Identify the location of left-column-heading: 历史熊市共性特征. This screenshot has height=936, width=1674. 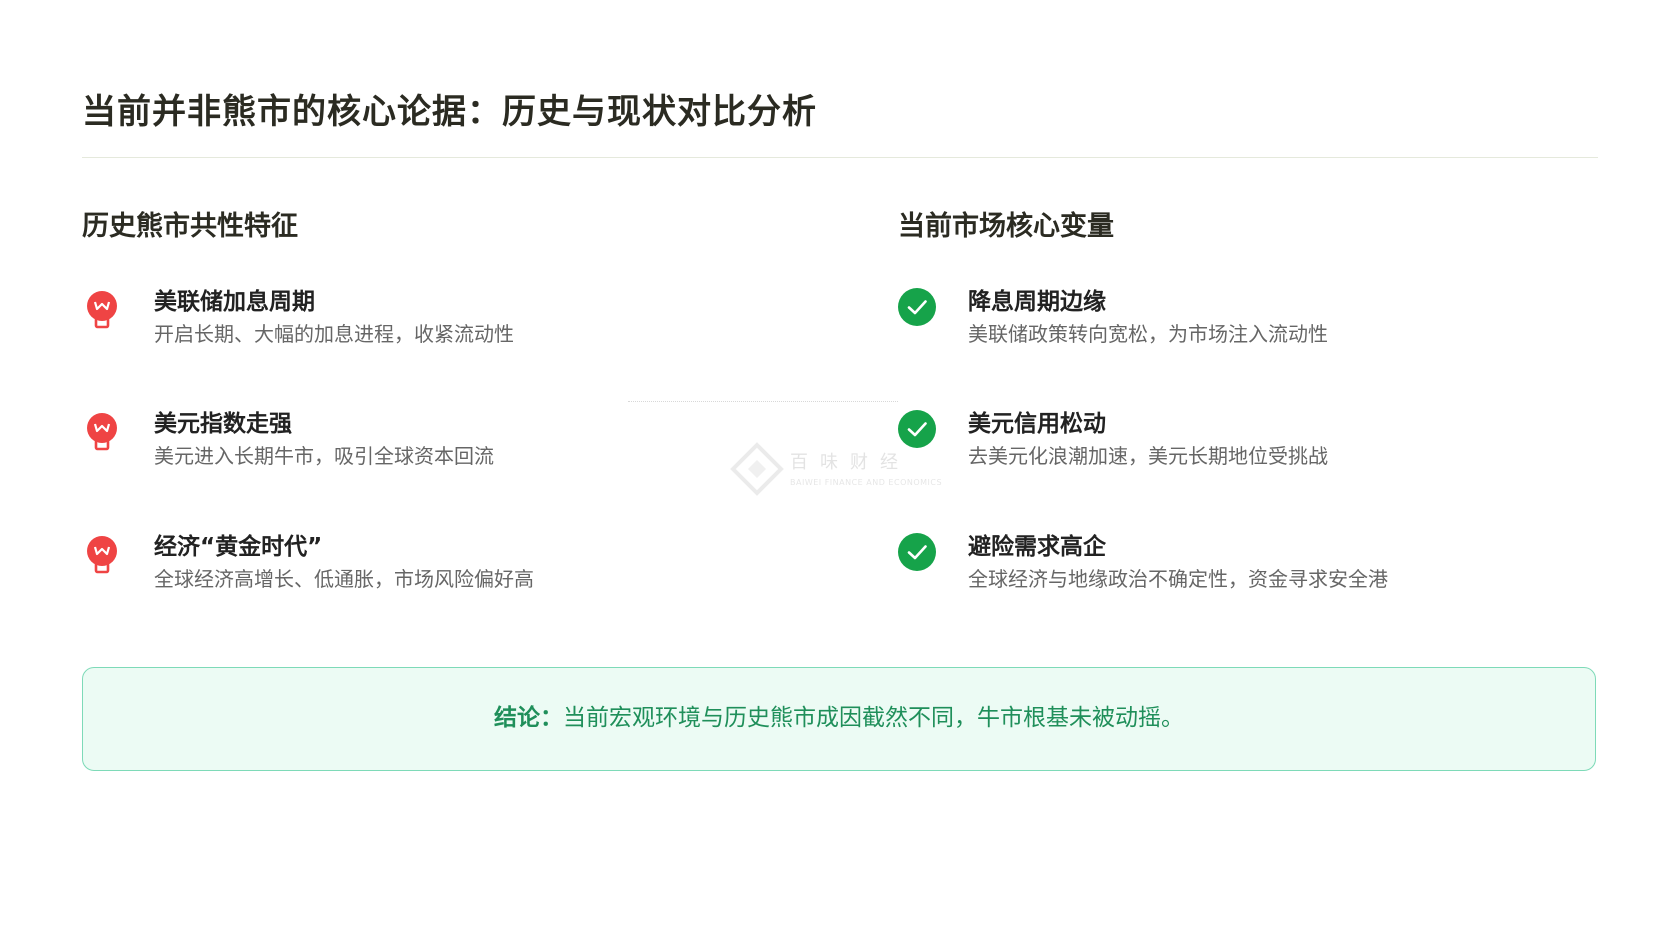
(190, 226).